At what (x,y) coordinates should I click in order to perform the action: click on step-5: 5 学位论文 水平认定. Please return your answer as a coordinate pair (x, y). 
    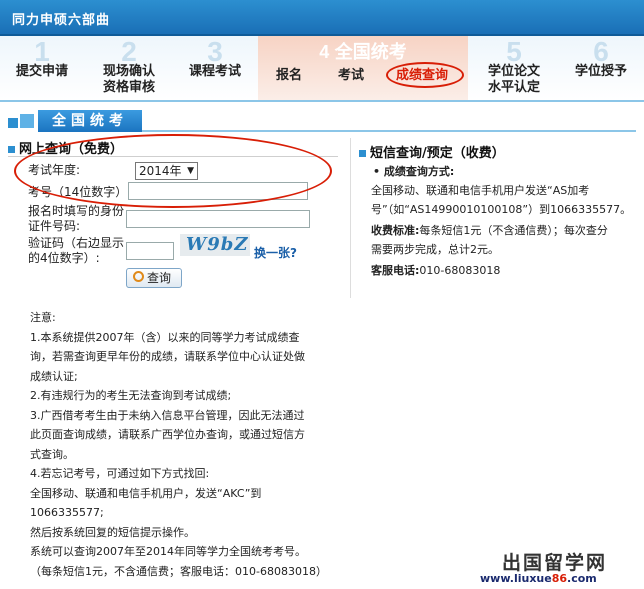
    Looking at the image, I should click on (514, 68).